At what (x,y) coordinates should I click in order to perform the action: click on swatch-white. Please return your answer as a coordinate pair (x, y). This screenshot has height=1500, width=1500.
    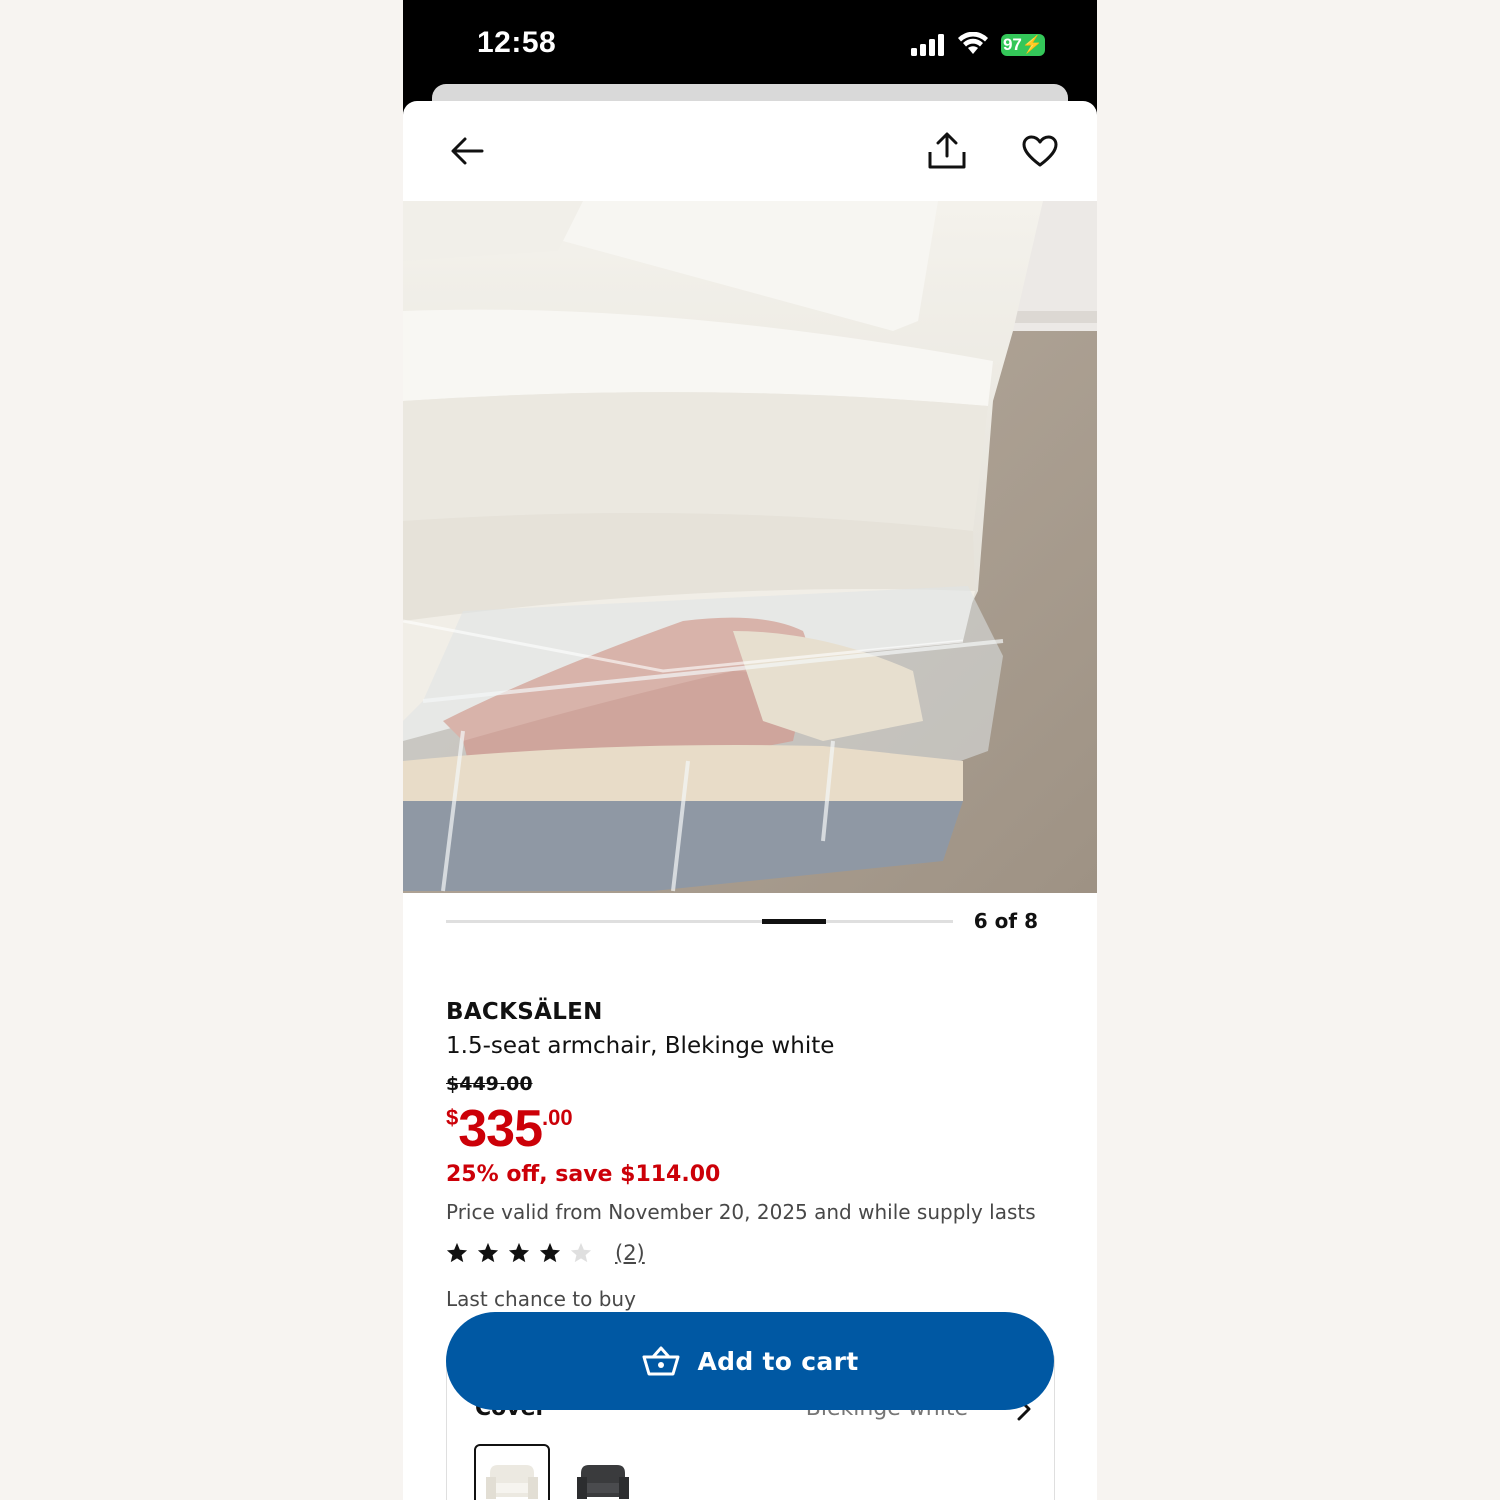
    Looking at the image, I should click on (512, 1472).